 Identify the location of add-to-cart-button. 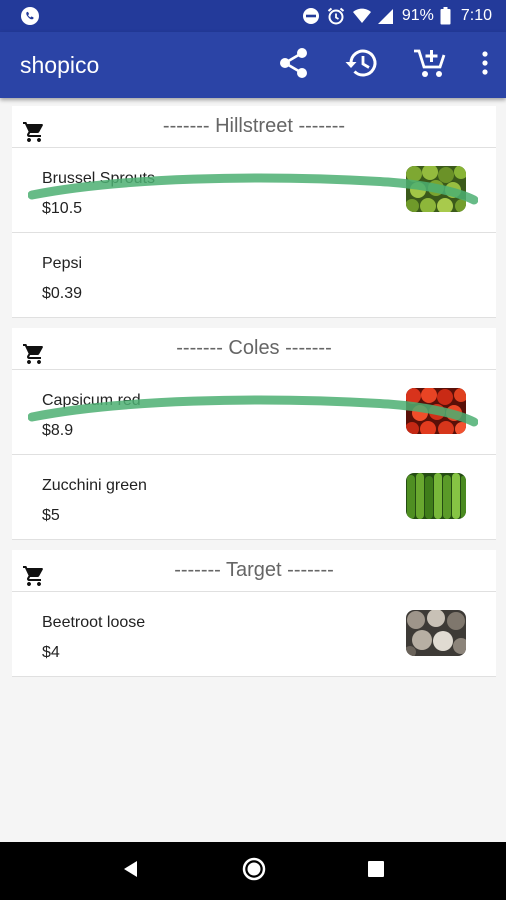
(430, 65).